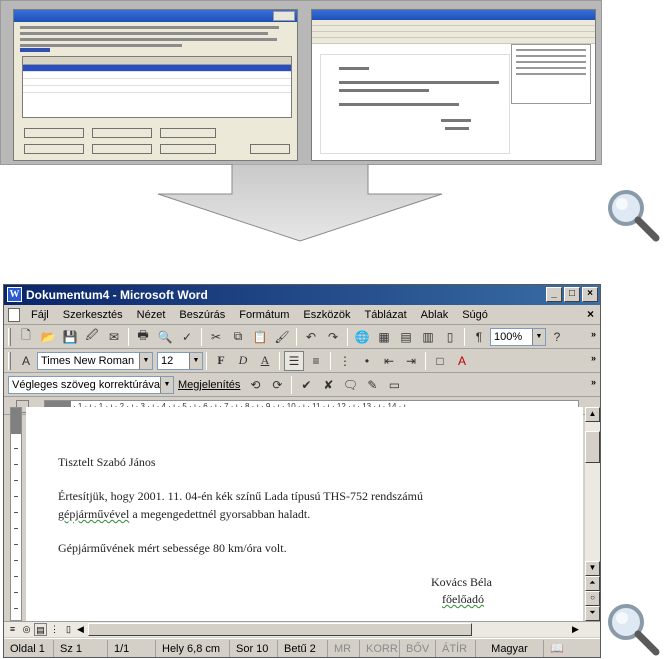  What do you see at coordinates (385, 315) in the screenshot?
I see `menu-table: Táblázat` at bounding box center [385, 315].